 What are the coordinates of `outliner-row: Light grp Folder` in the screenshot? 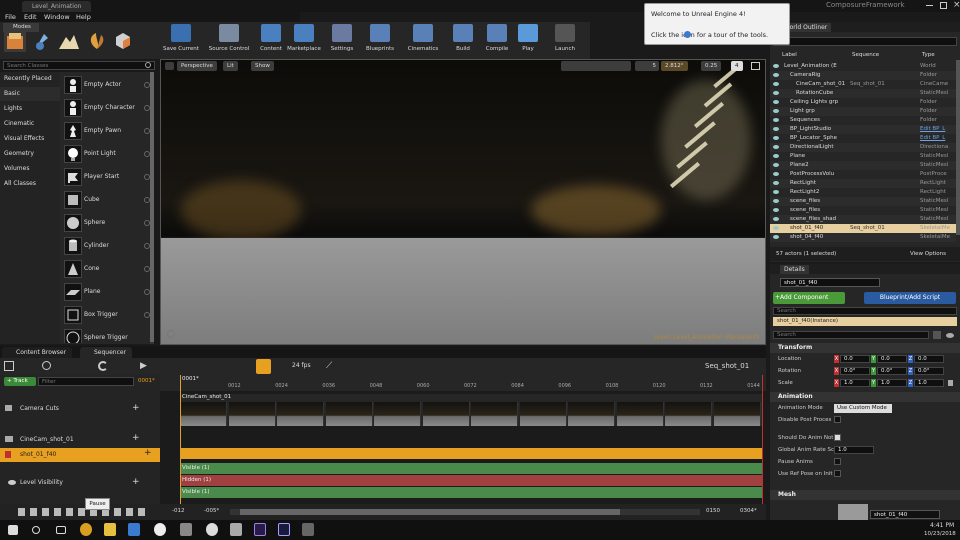 It's located at (863, 111).